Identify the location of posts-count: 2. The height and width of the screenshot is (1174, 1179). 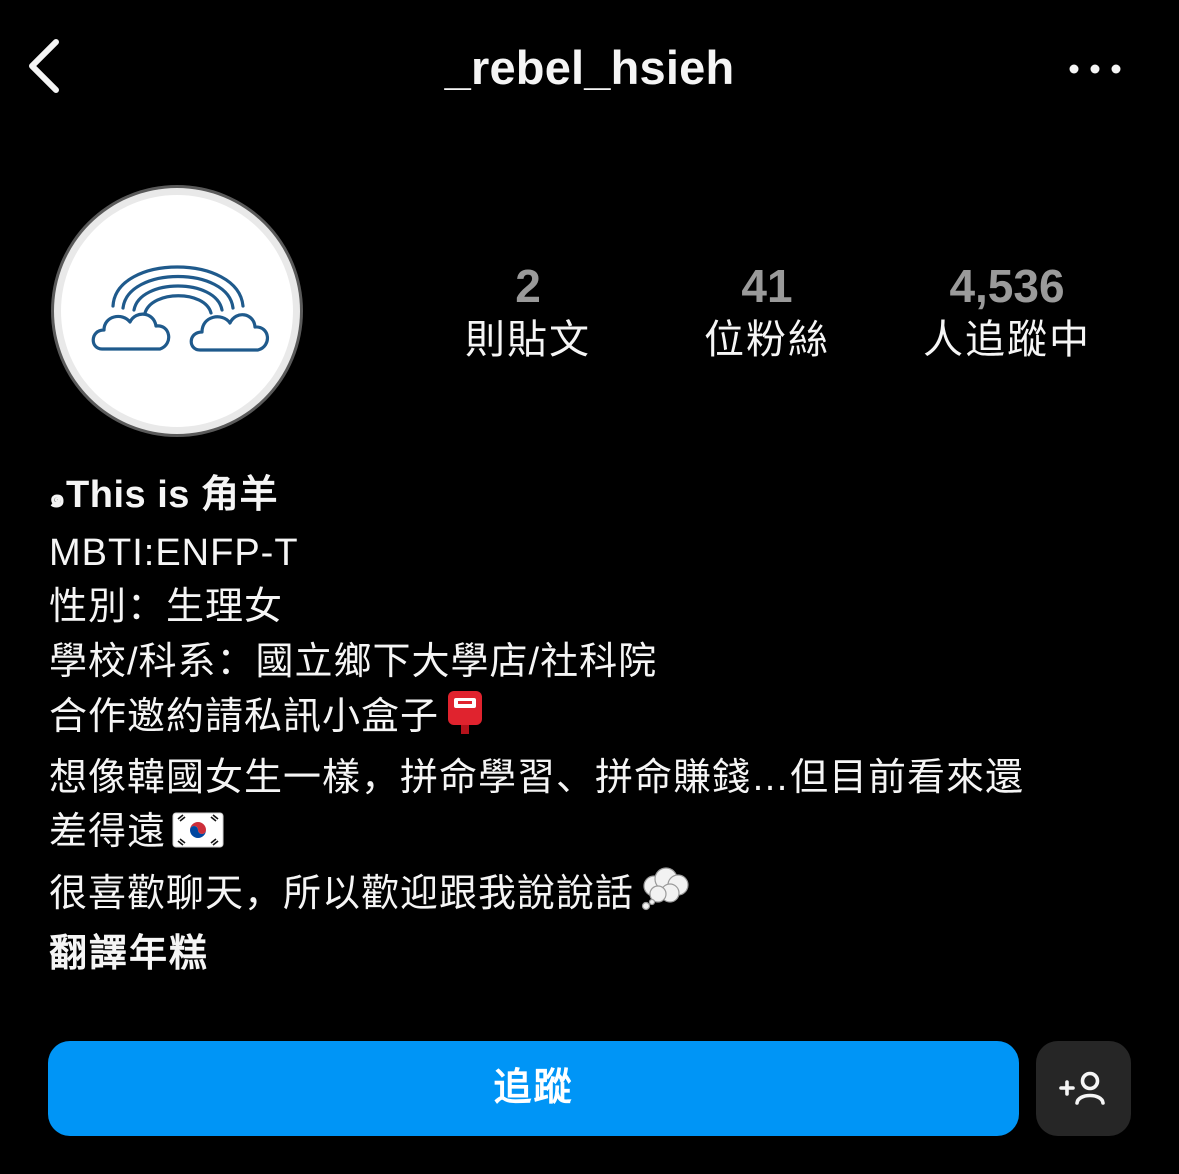
(528, 286).